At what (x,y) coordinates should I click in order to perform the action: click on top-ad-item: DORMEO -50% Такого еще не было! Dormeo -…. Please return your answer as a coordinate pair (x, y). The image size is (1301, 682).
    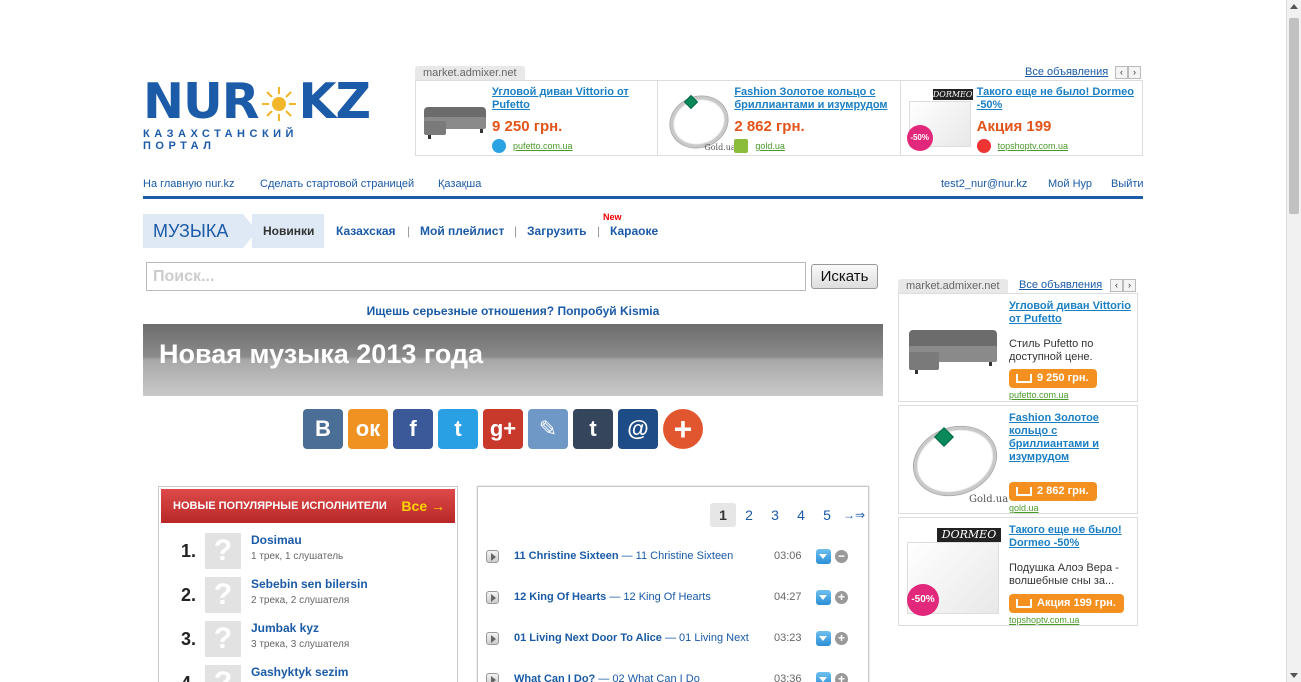
    Looking at the image, I should click on (1021, 118).